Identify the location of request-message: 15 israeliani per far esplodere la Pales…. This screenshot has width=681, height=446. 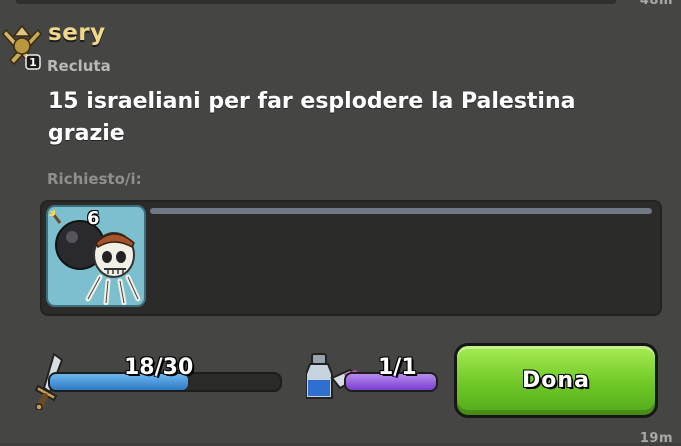
(312, 117).